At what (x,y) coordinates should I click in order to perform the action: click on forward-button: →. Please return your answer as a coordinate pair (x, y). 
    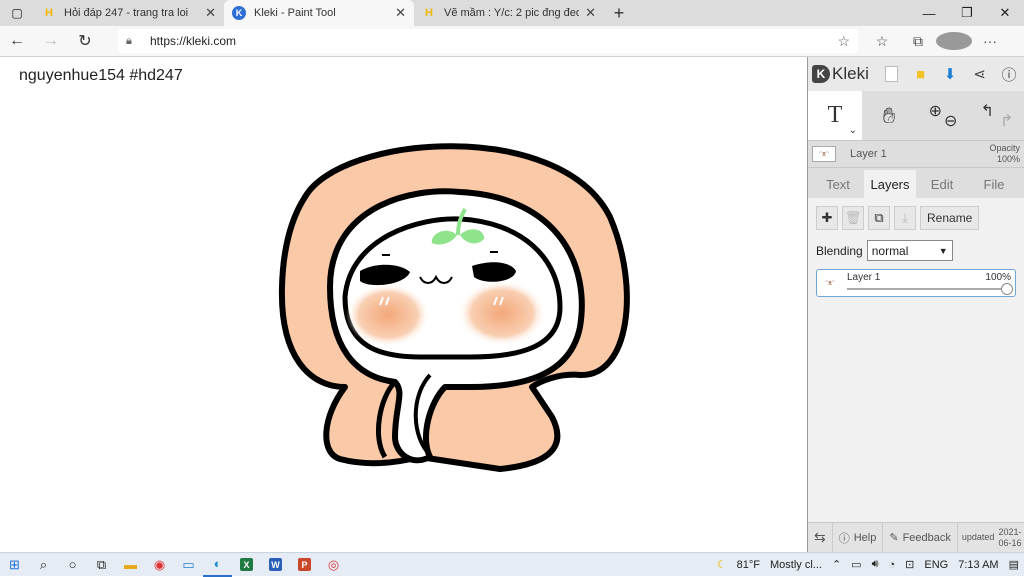
    Looking at the image, I should click on (51, 41).